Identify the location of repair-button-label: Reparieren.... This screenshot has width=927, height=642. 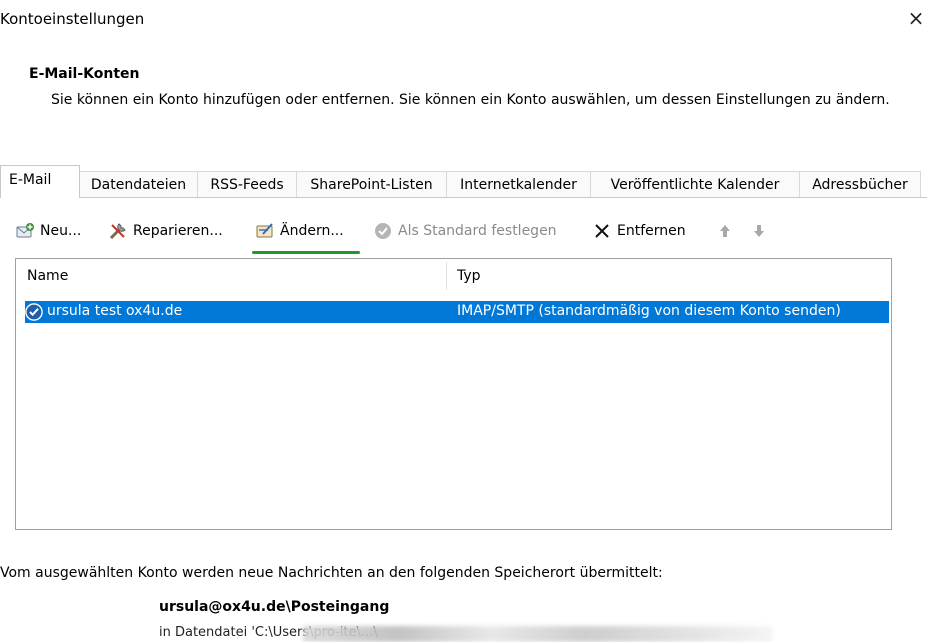
(178, 231).